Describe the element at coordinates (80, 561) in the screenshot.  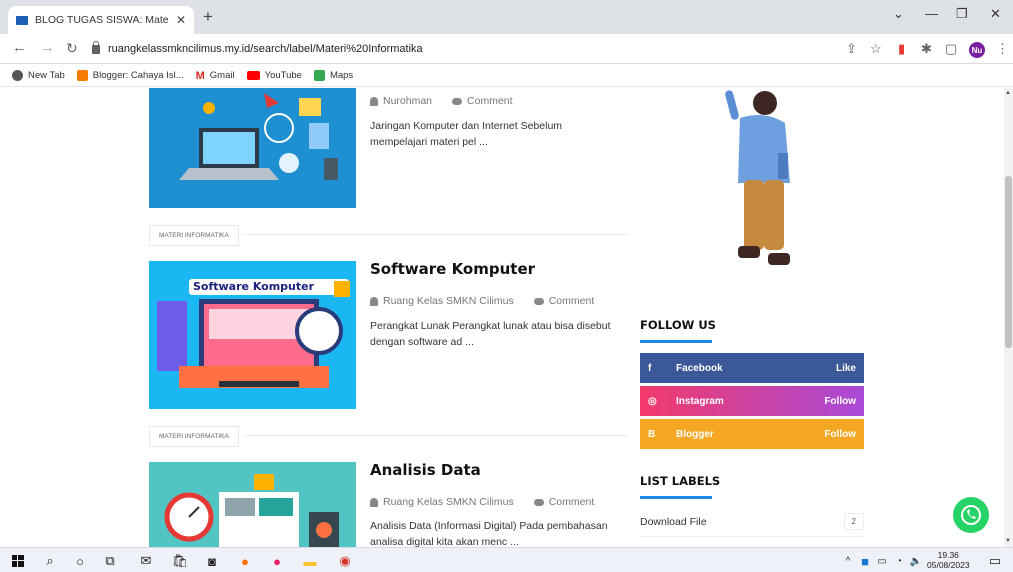
I see `cortana-icon: ○` at that location.